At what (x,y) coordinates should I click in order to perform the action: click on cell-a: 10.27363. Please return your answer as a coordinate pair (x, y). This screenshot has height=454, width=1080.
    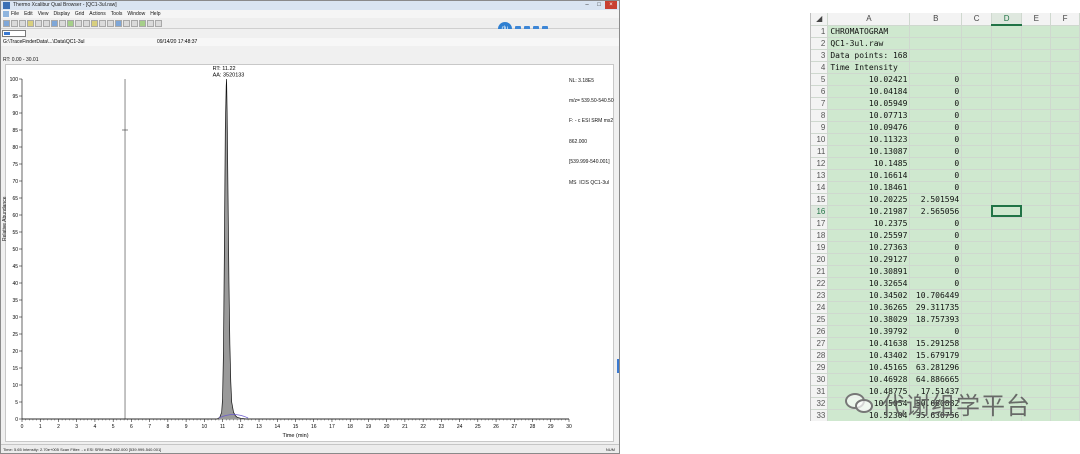
    Looking at the image, I should click on (869, 247).